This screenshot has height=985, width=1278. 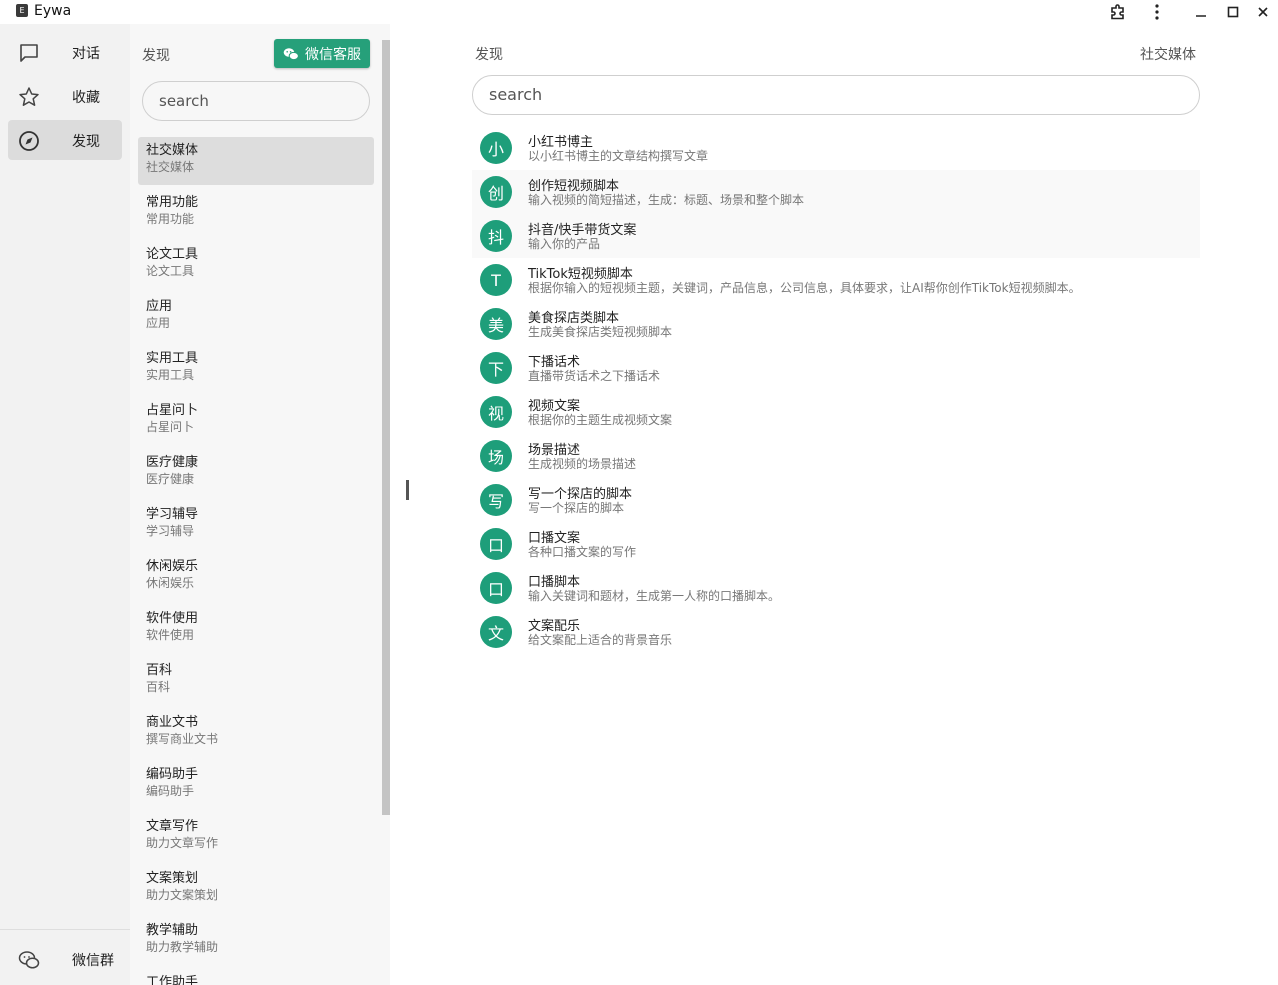 I want to click on category-name: 百科, so click(x=159, y=670).